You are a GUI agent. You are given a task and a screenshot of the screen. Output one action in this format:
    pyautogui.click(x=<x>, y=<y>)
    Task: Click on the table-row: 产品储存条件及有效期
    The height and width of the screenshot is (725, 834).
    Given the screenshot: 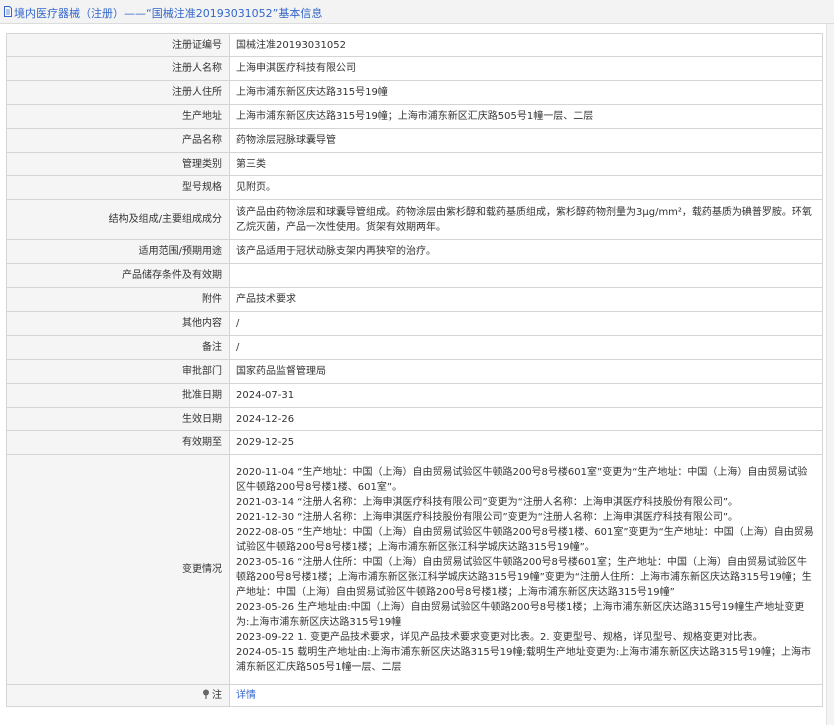 What is the action you would take?
    pyautogui.click(x=414, y=275)
    